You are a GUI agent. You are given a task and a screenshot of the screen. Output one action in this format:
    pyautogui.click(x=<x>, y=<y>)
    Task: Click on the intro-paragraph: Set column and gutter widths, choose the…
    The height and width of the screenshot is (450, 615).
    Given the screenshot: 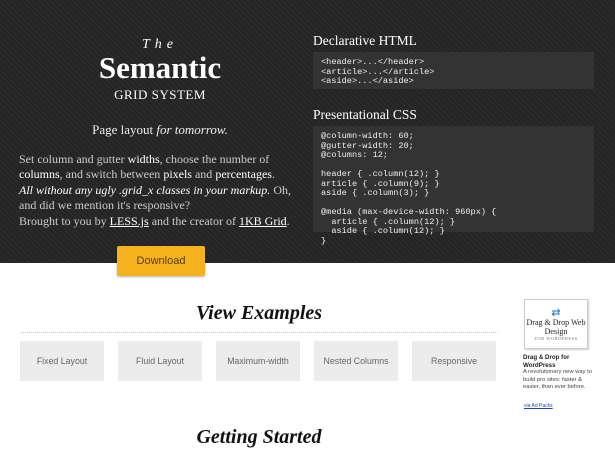 What is the action you would take?
    pyautogui.click(x=164, y=167)
    